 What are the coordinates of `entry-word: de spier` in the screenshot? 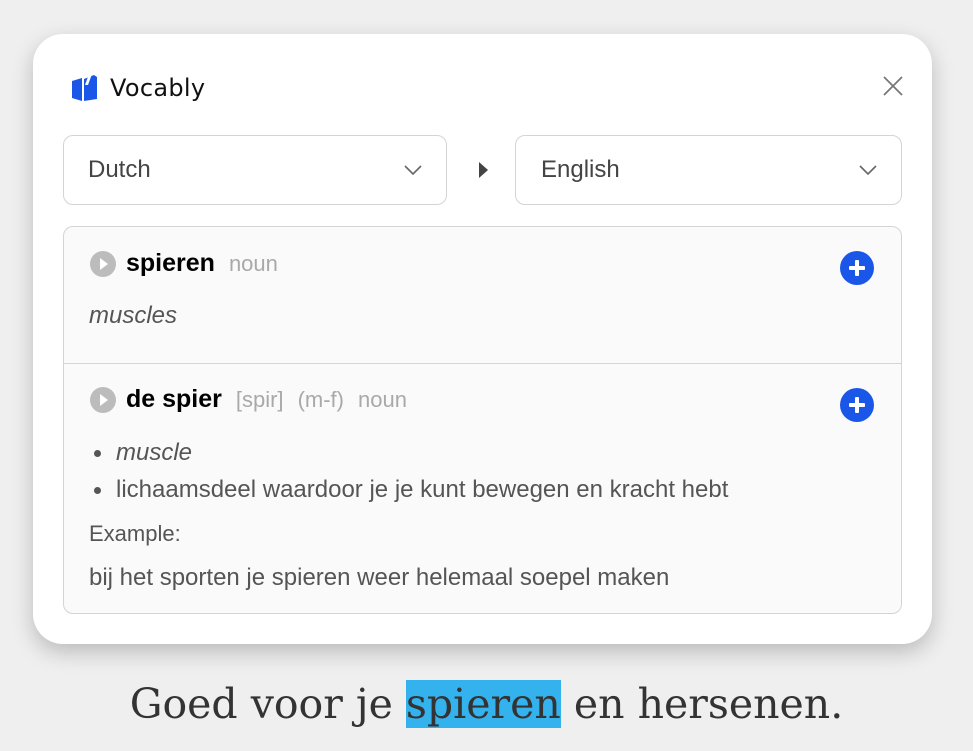 It's located at (174, 399).